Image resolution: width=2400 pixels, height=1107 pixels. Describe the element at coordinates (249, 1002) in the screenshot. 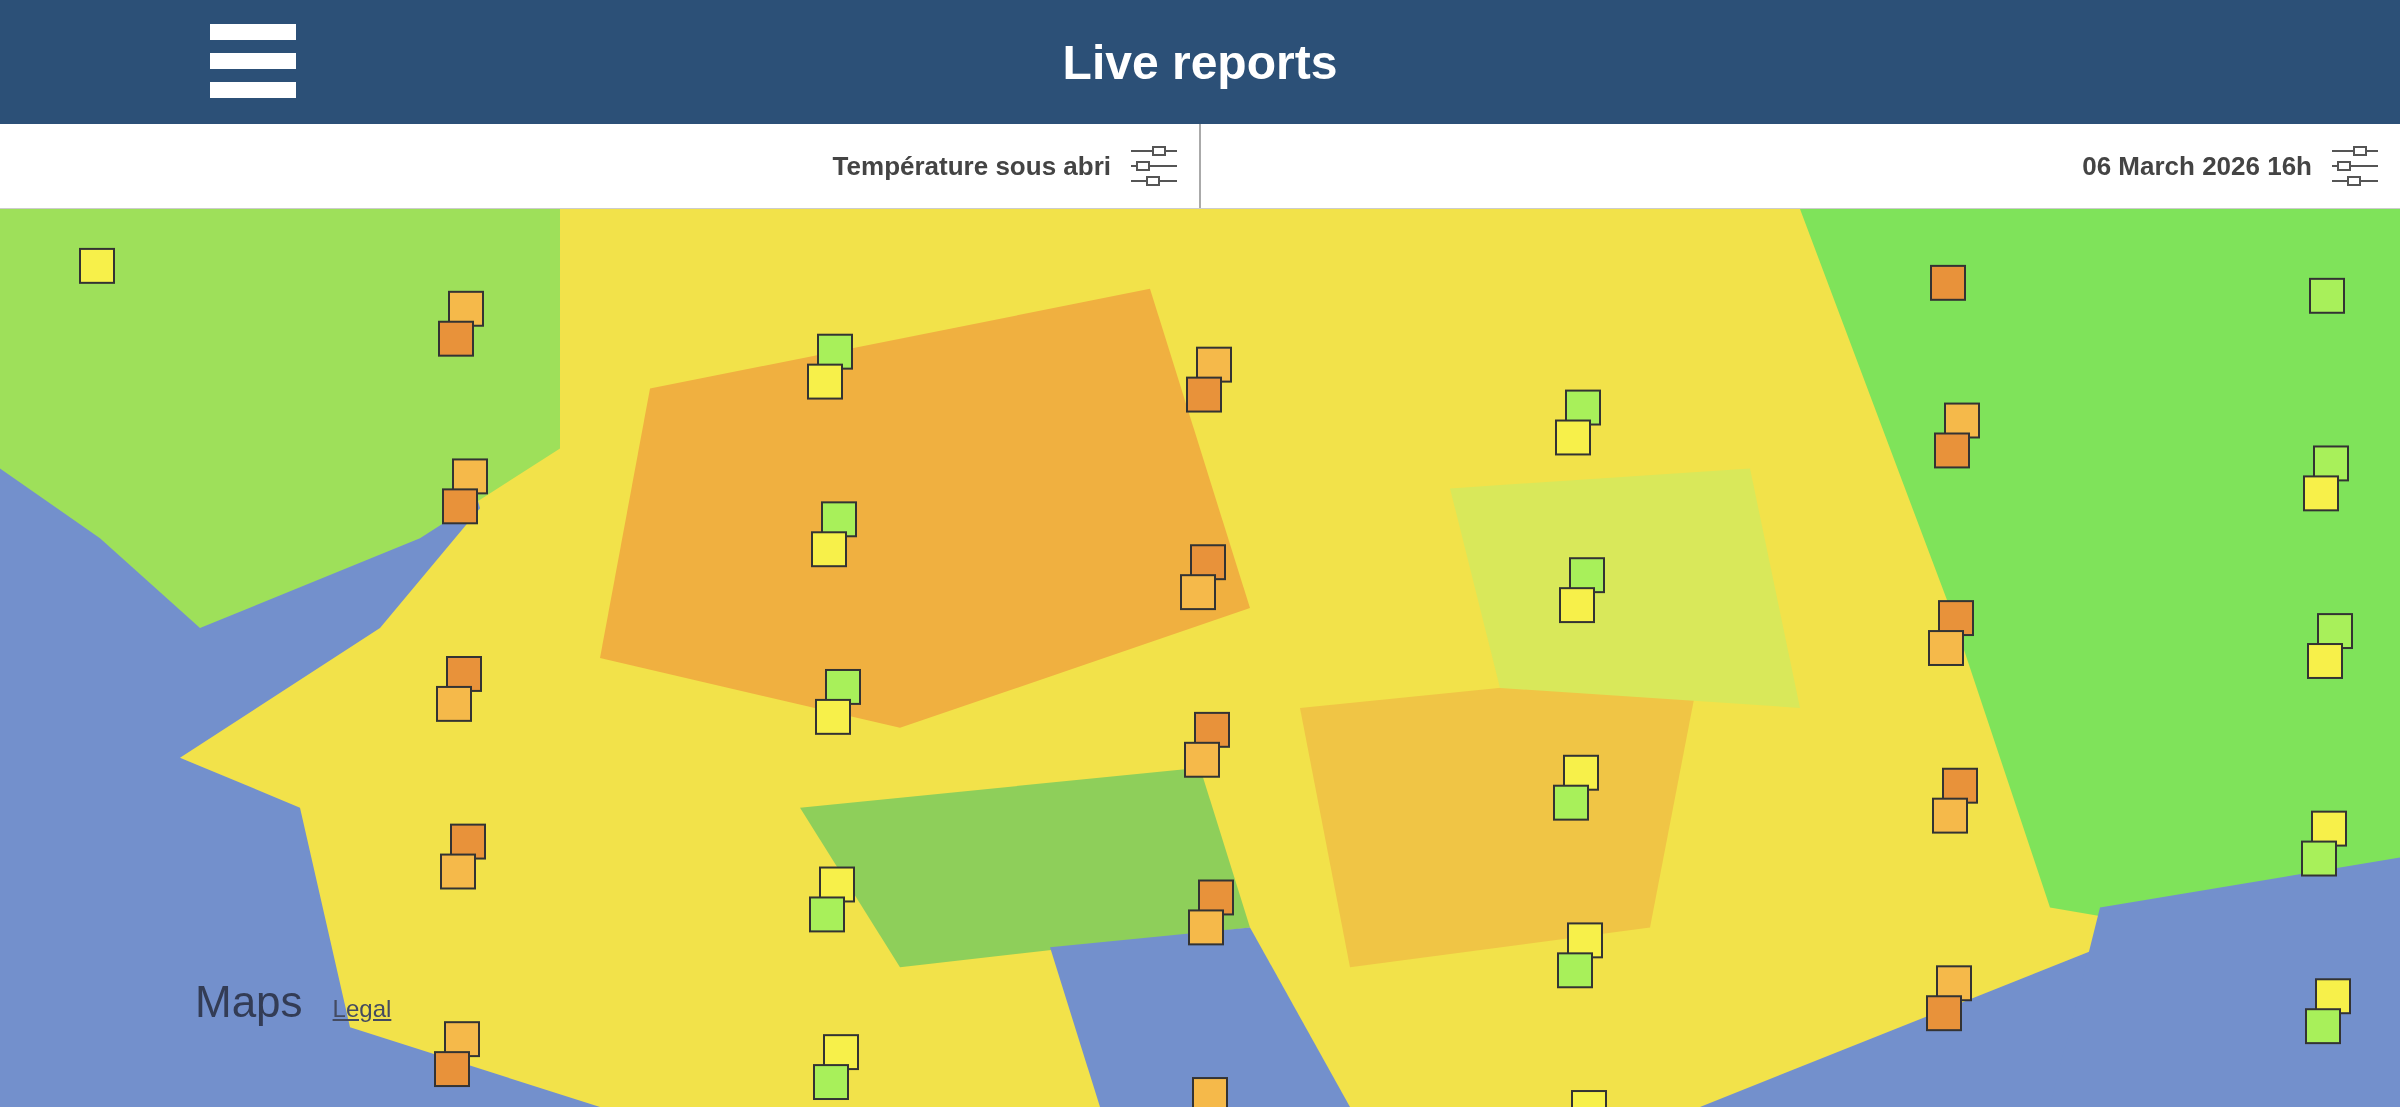

I see `map-attribution: Maps` at that location.